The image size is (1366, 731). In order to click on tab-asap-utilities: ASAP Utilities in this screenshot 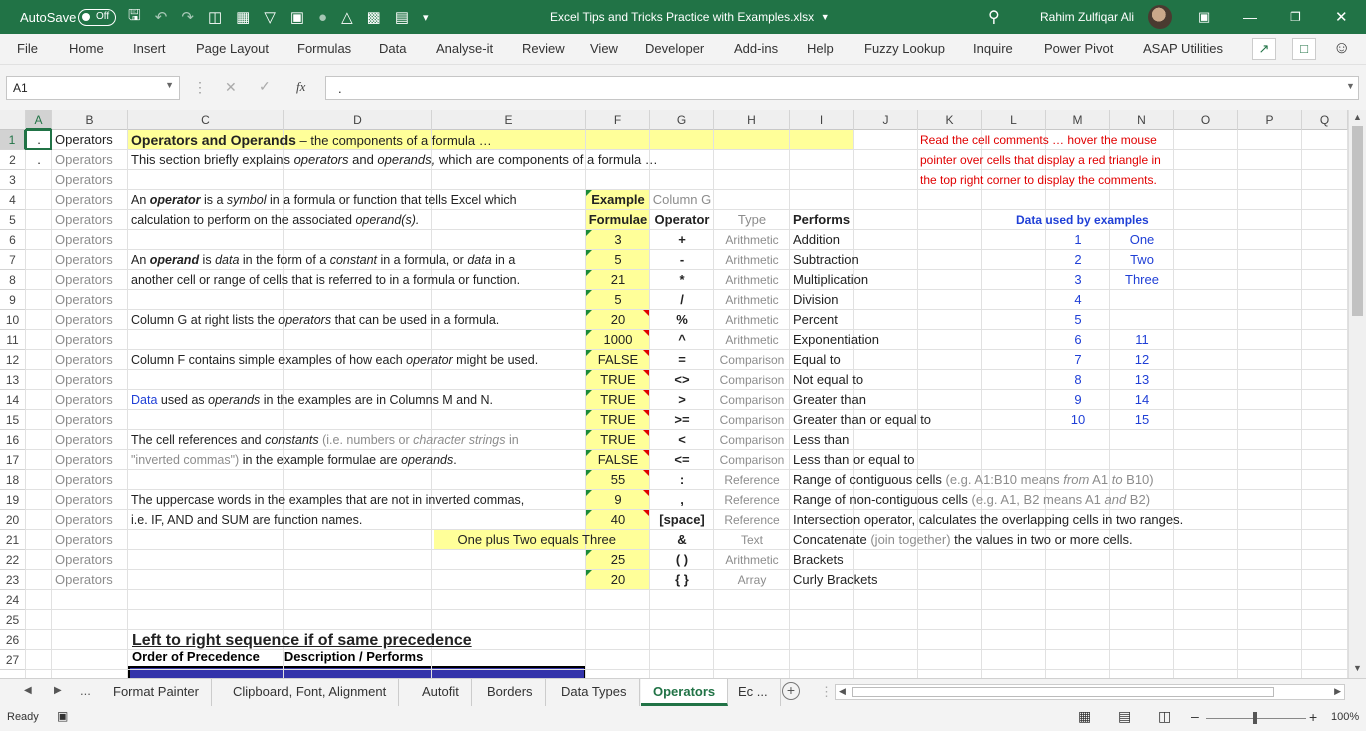, I will do `click(1183, 48)`.